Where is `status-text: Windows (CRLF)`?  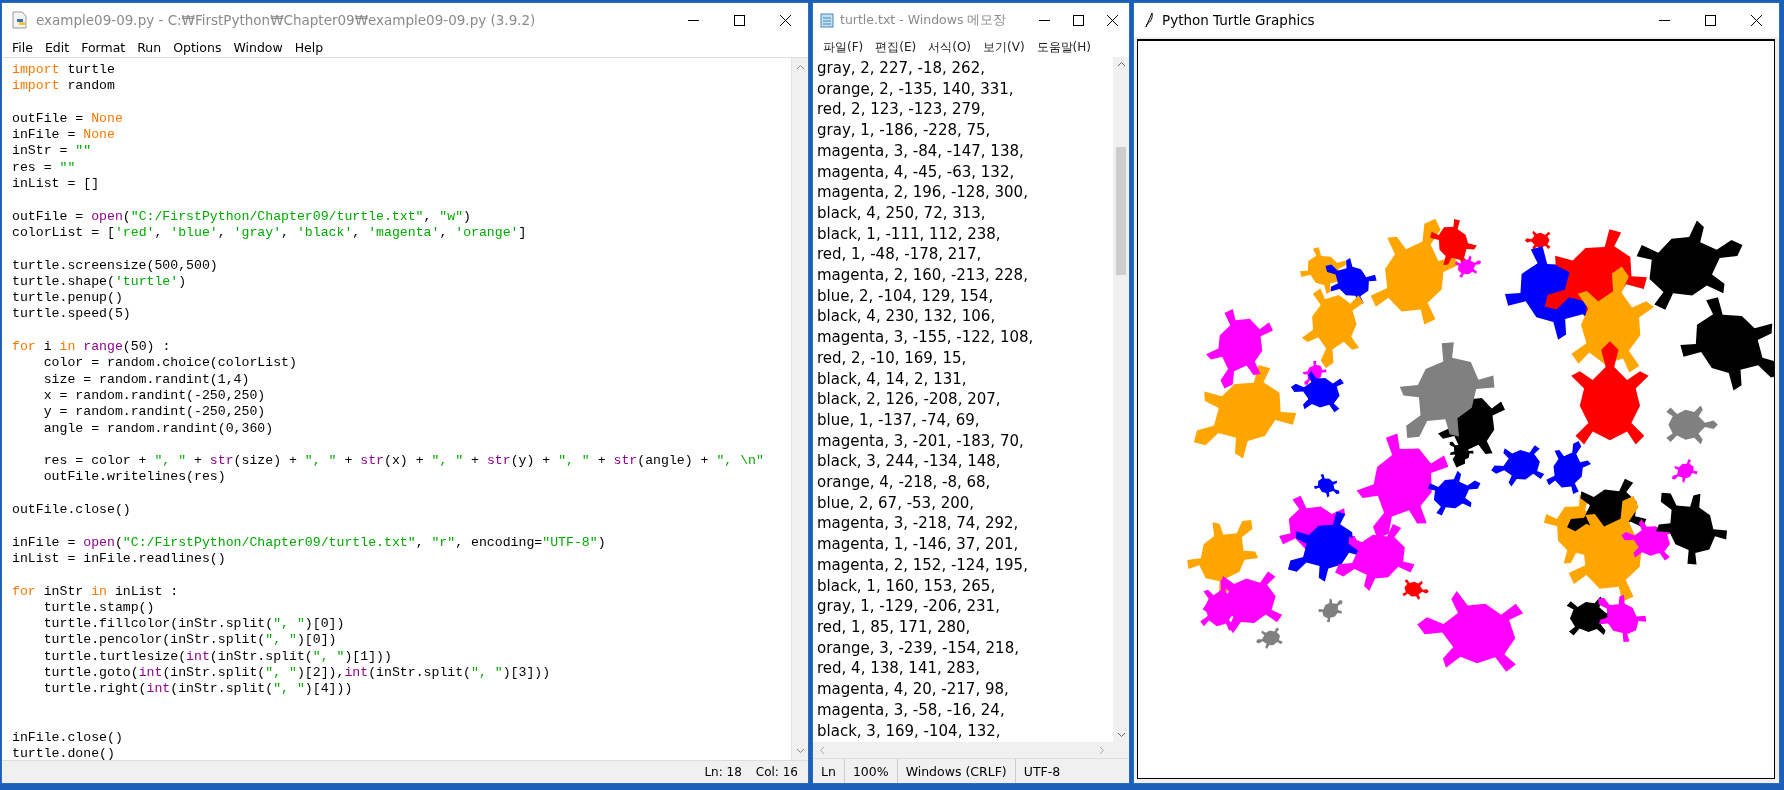
status-text: Windows (CRLF) is located at coordinates (956, 771).